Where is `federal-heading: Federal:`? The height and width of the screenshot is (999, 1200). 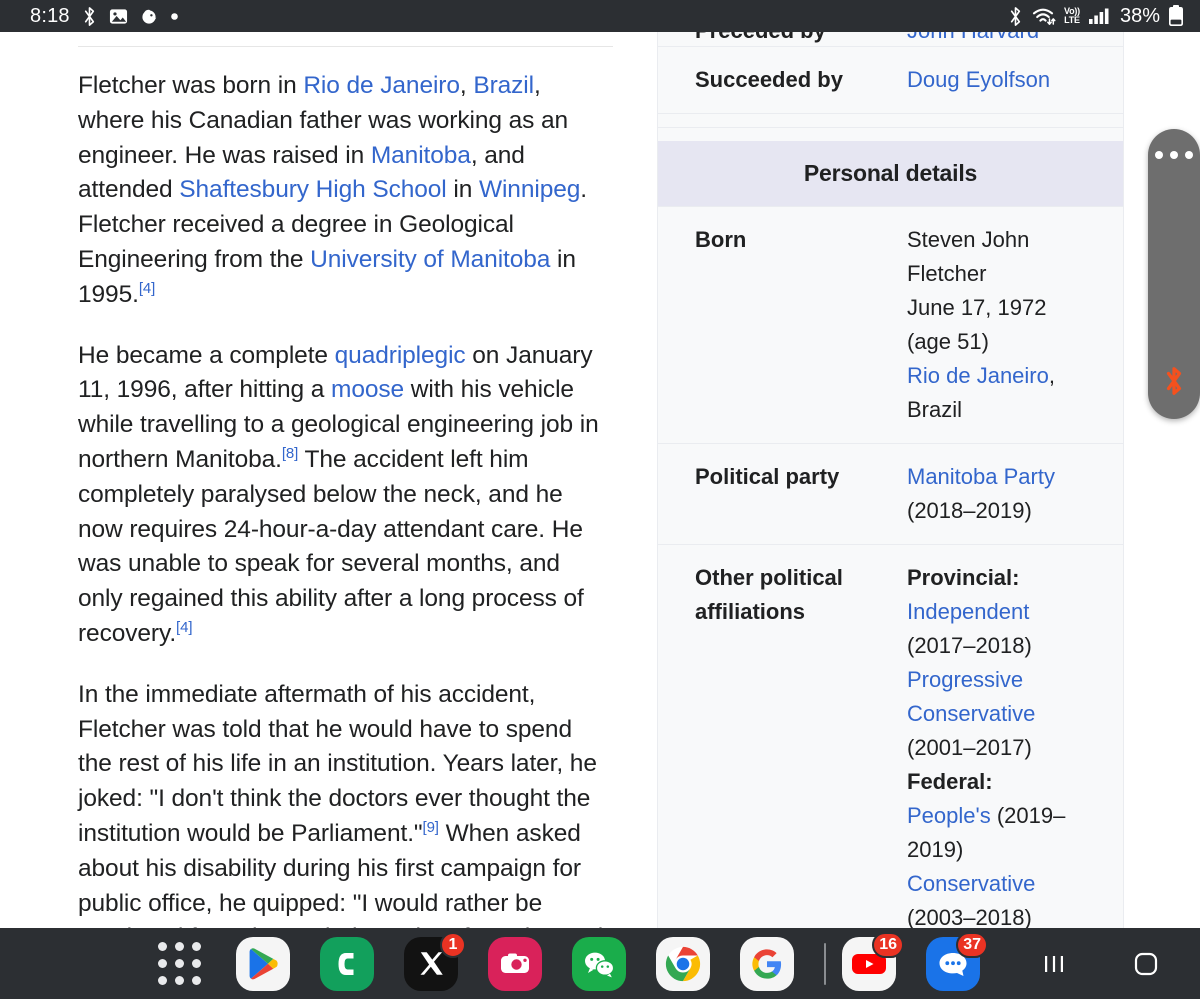
federal-heading: Federal: is located at coordinates (950, 781).